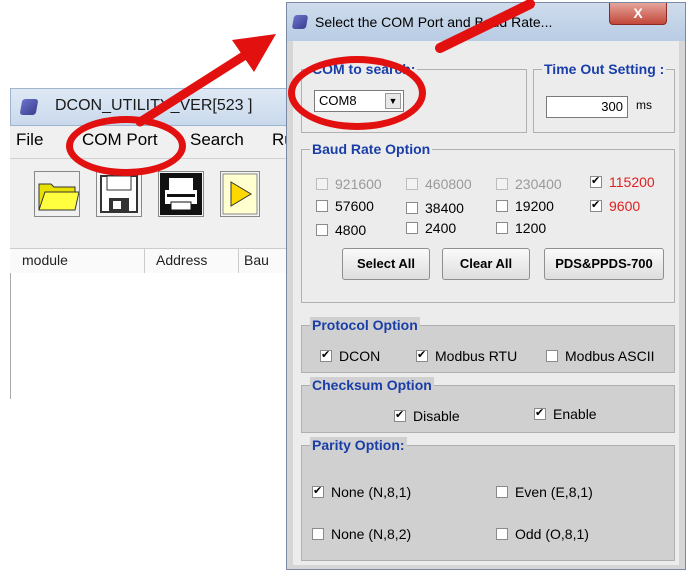 This screenshot has height=570, width=687. What do you see at coordinates (638, 14) in the screenshot?
I see `dialog-close-button: X` at bounding box center [638, 14].